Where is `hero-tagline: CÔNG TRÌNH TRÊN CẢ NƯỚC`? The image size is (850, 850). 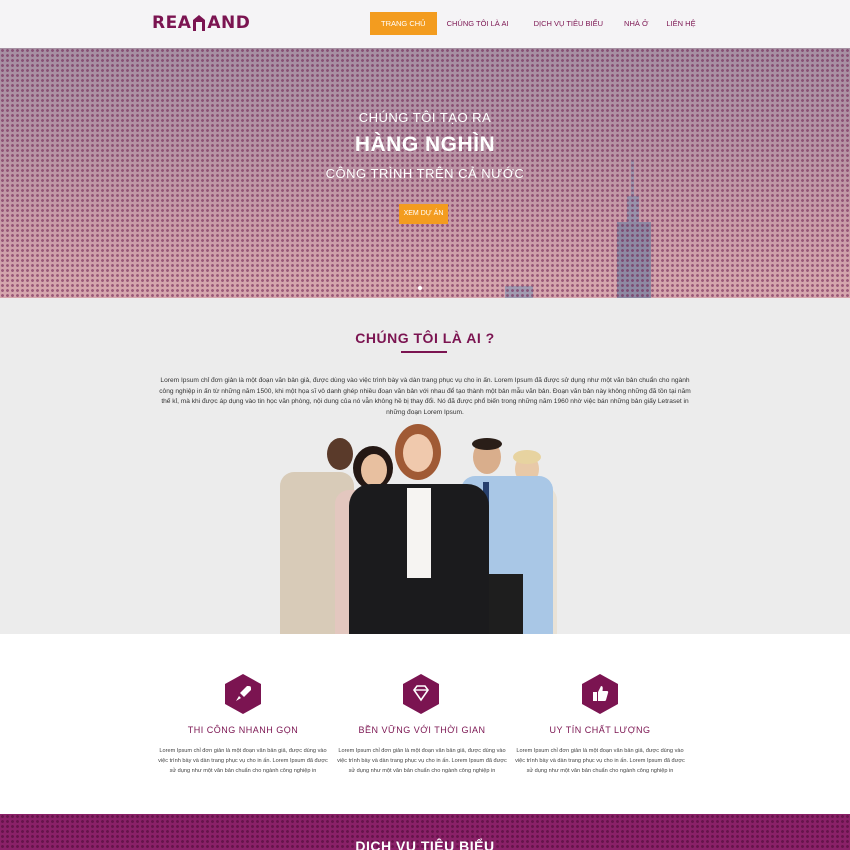 hero-tagline: CÔNG TRÌNH TRÊN CẢ NƯỚC is located at coordinates (425, 173).